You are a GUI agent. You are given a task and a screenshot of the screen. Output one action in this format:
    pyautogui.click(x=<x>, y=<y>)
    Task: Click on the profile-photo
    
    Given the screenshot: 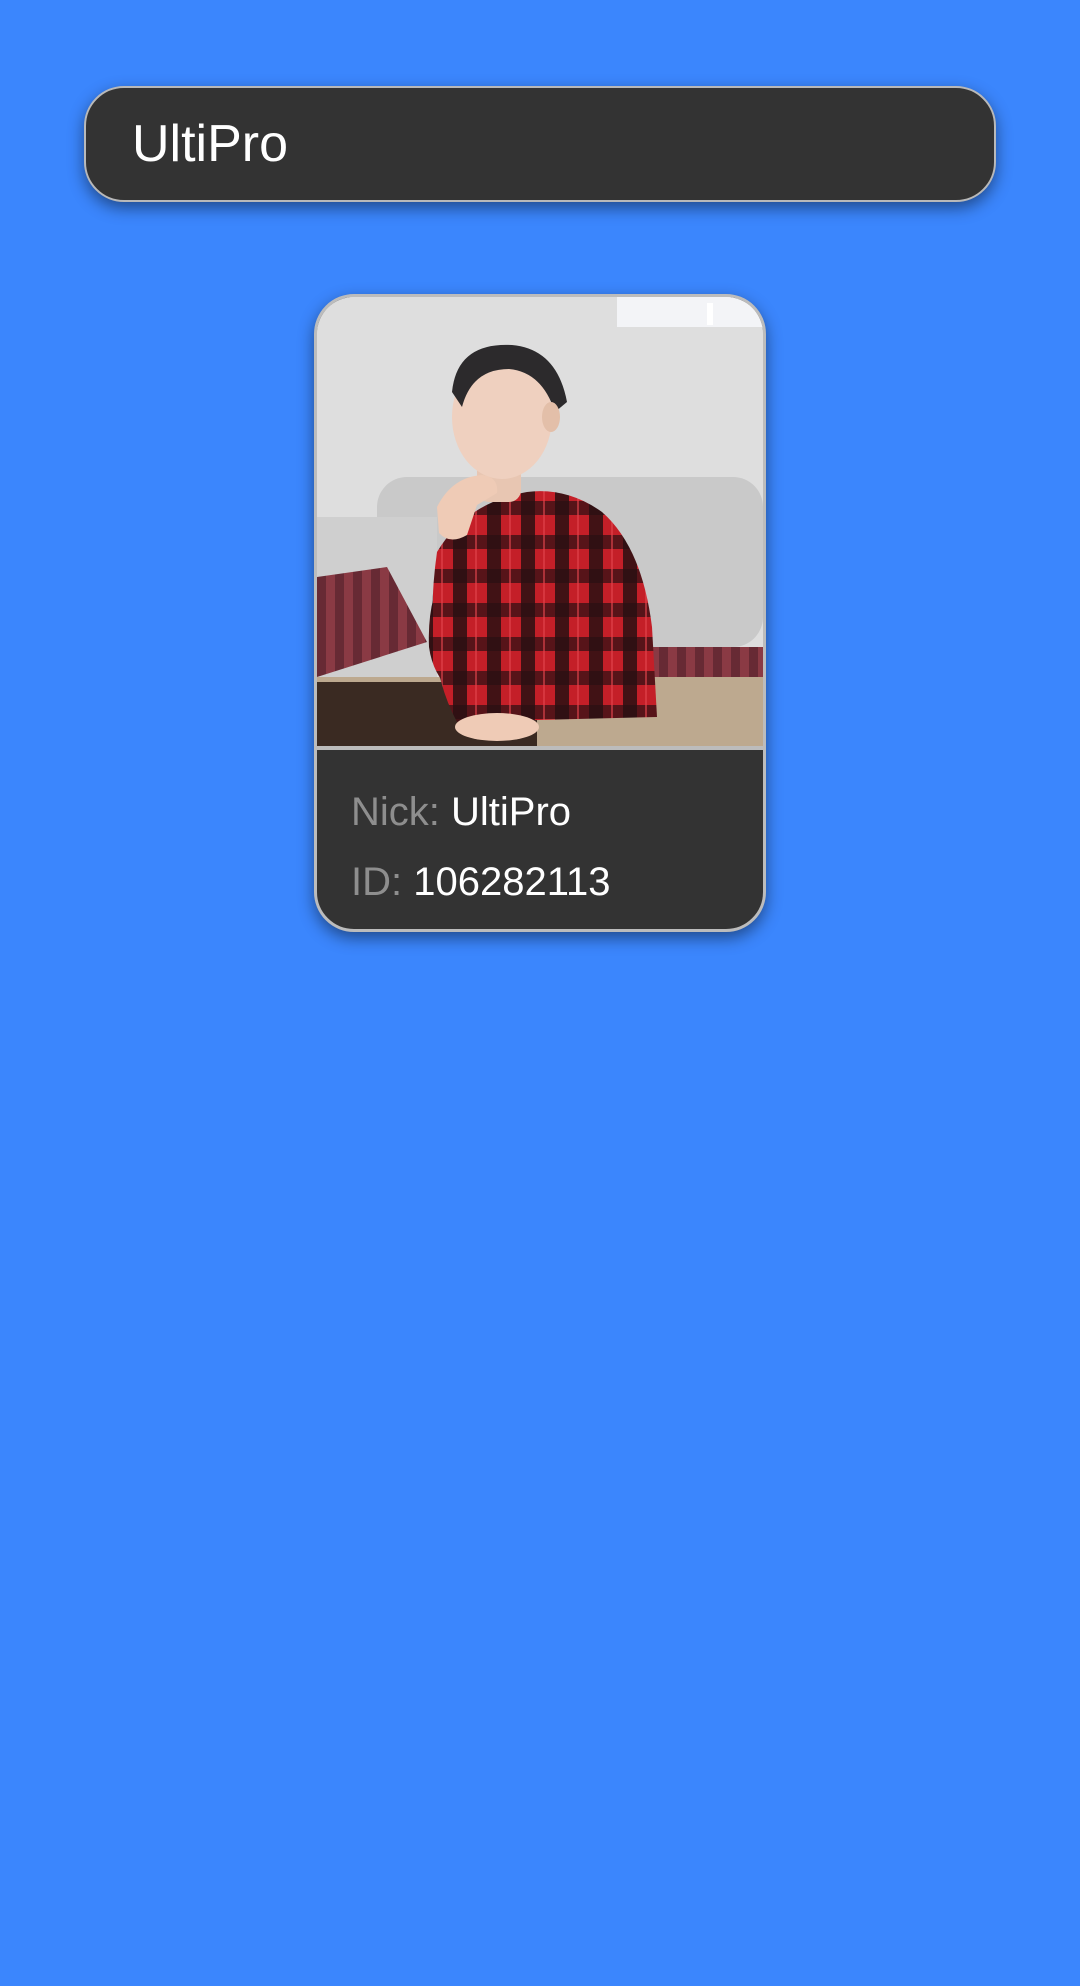 What is the action you would take?
    pyautogui.click(x=540, y=521)
    